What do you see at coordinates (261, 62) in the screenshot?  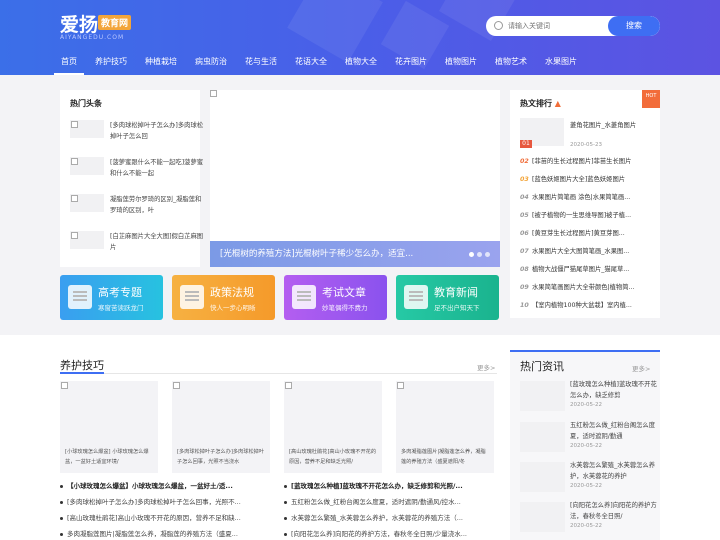 I see `nav-item: 花与生活` at bounding box center [261, 62].